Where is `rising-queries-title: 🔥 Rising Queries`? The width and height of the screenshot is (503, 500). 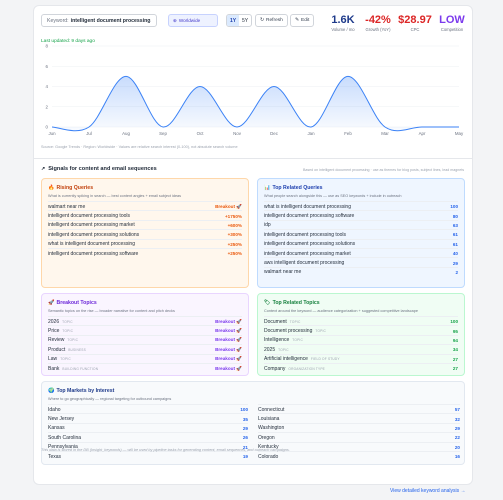
rising-queries-title: 🔥 Rising Queries is located at coordinates (70, 188).